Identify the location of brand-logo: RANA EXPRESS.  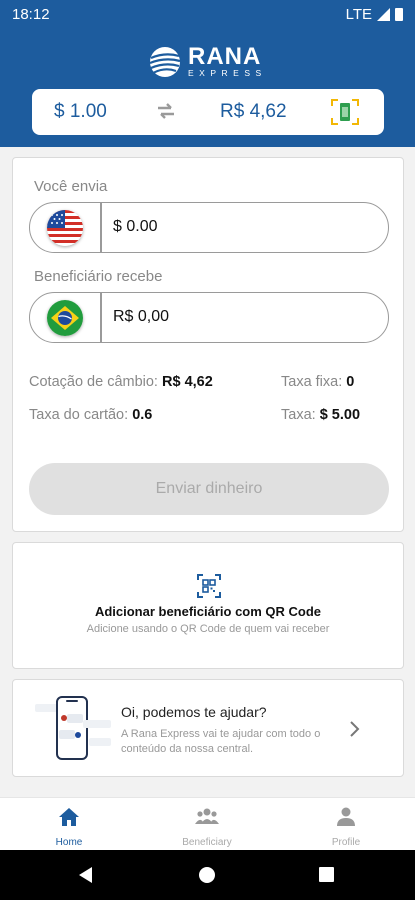
(207, 62).